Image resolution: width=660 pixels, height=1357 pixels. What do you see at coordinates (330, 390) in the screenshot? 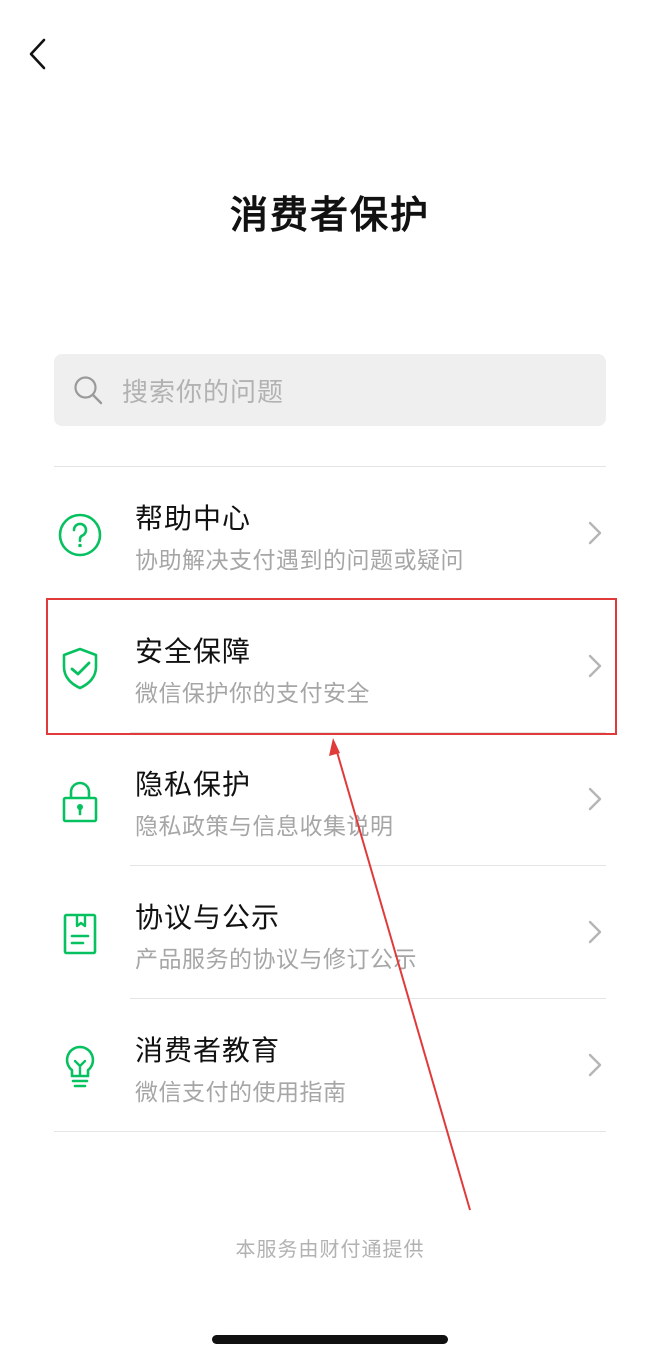
I see `search-input: 搜索你的问题` at bounding box center [330, 390].